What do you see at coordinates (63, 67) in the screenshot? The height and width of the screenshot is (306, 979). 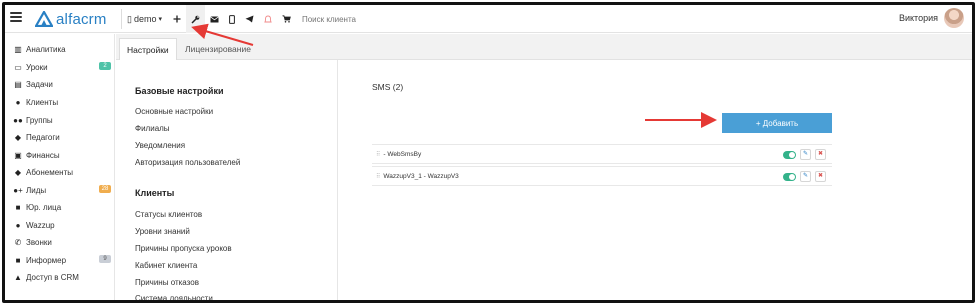 I see `sidebar-item-lessons: ▭ Уроки 2` at bounding box center [63, 67].